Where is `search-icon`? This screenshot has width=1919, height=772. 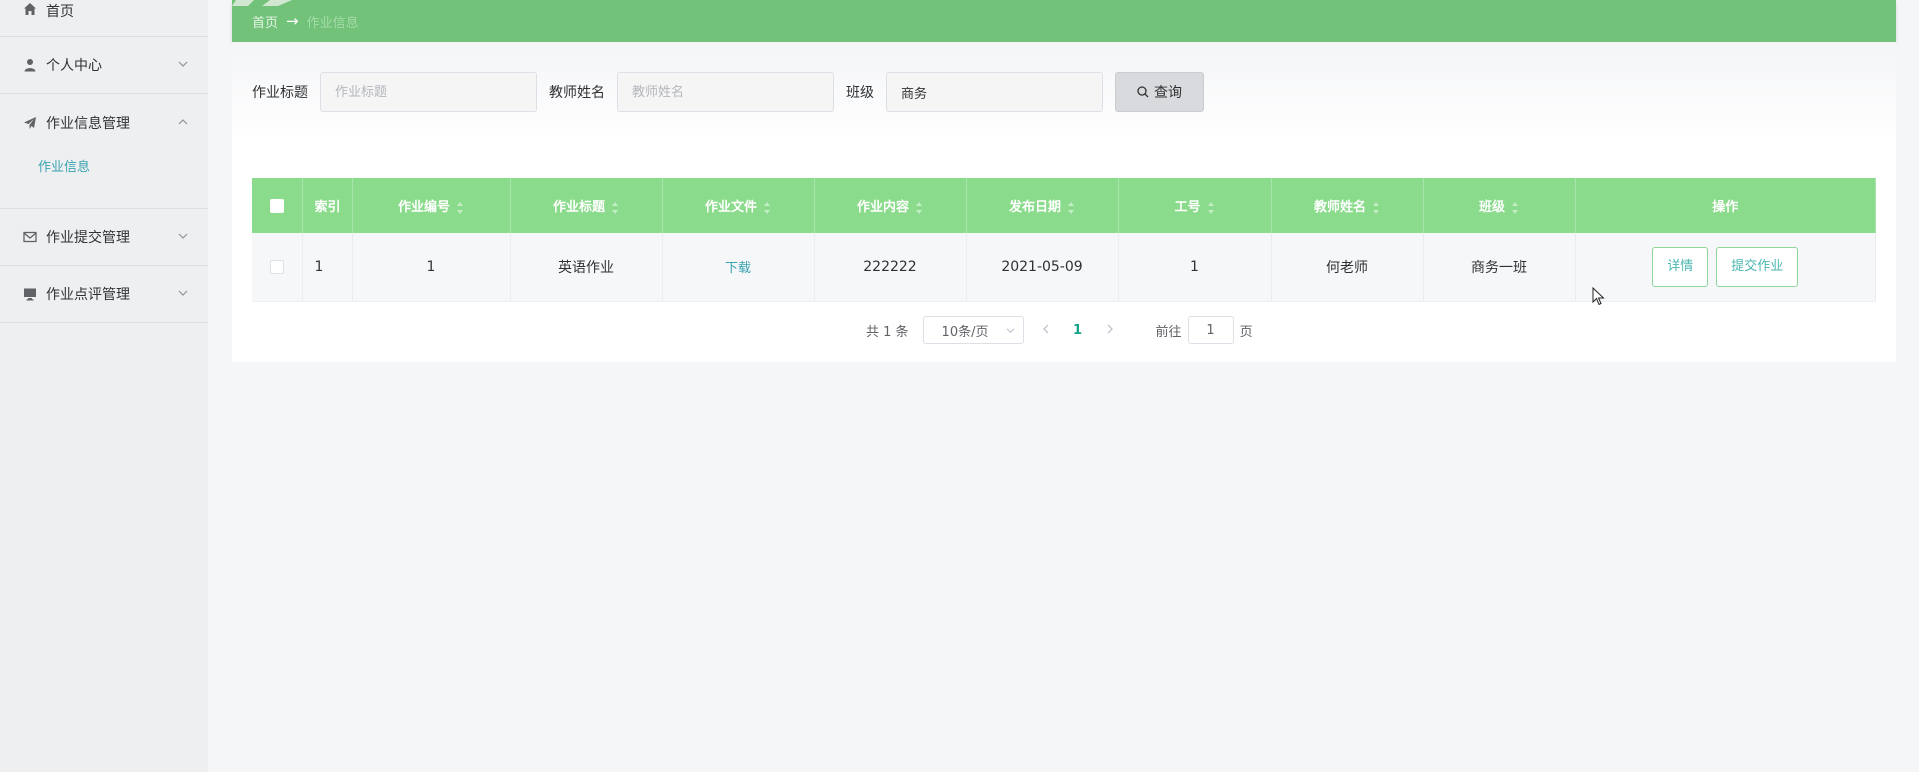 search-icon is located at coordinates (1143, 92).